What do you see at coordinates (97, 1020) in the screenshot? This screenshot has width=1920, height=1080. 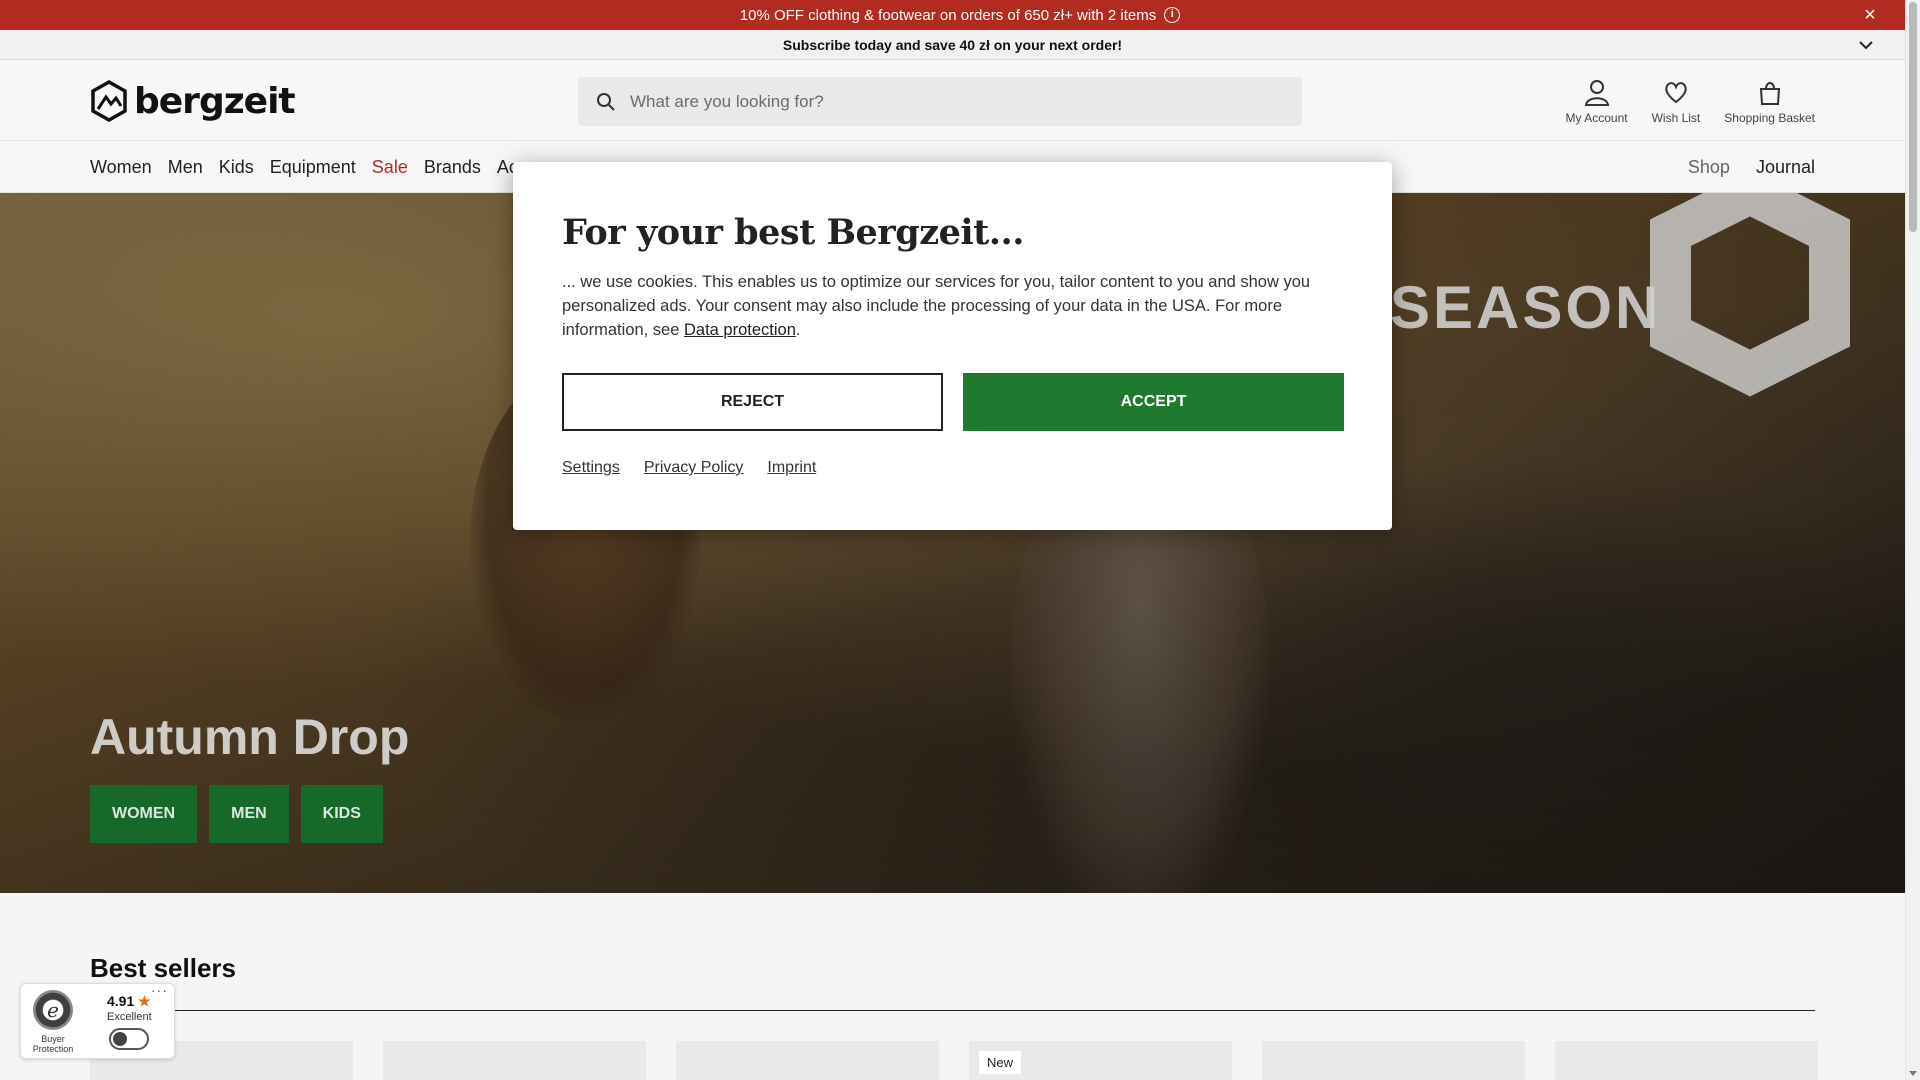 I see `trusted-shops-badge: e Buyer Protection 4.91 ★ Excellent ···` at bounding box center [97, 1020].